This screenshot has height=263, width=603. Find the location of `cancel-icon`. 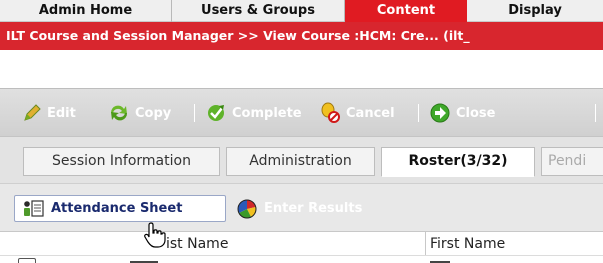

cancel-icon is located at coordinates (330, 112).